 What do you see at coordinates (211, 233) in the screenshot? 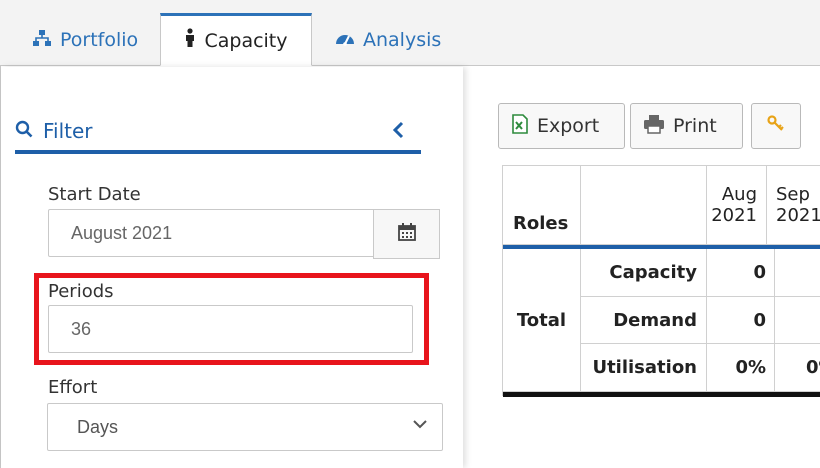
I see `start-date-input: August 2021` at bounding box center [211, 233].